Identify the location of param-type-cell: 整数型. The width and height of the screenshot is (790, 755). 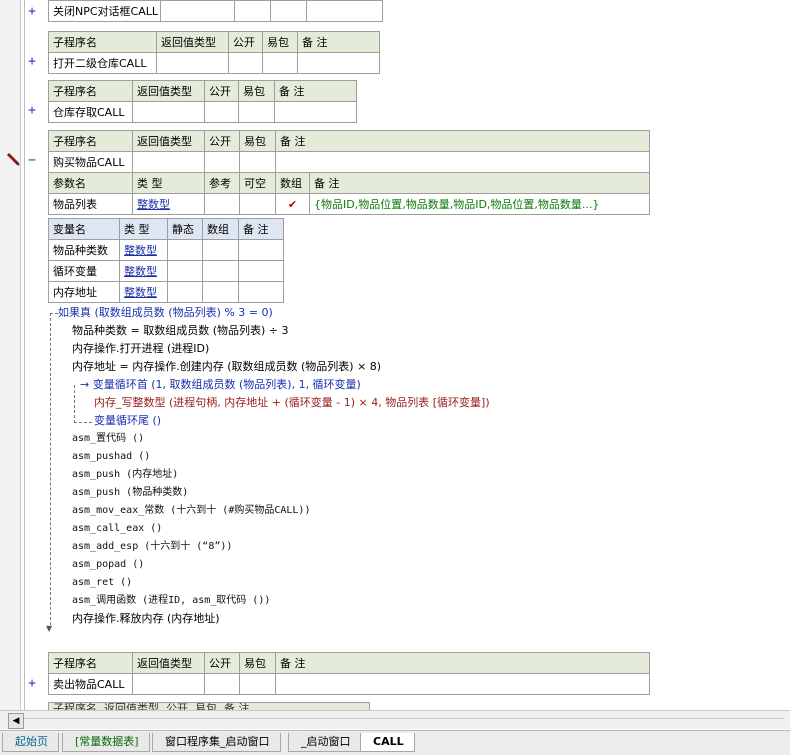
(168, 204).